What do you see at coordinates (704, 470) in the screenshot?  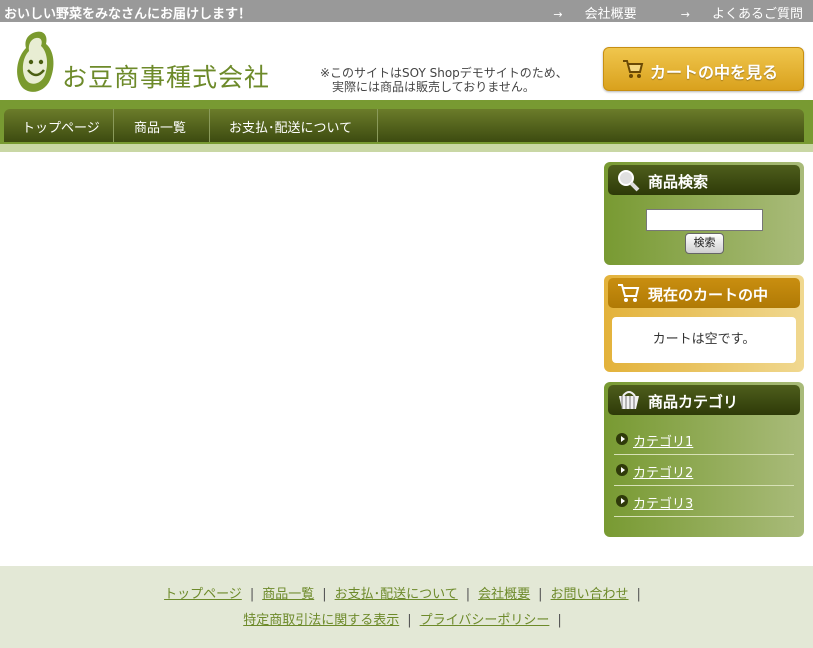 I see `category-item: カテゴリ2` at bounding box center [704, 470].